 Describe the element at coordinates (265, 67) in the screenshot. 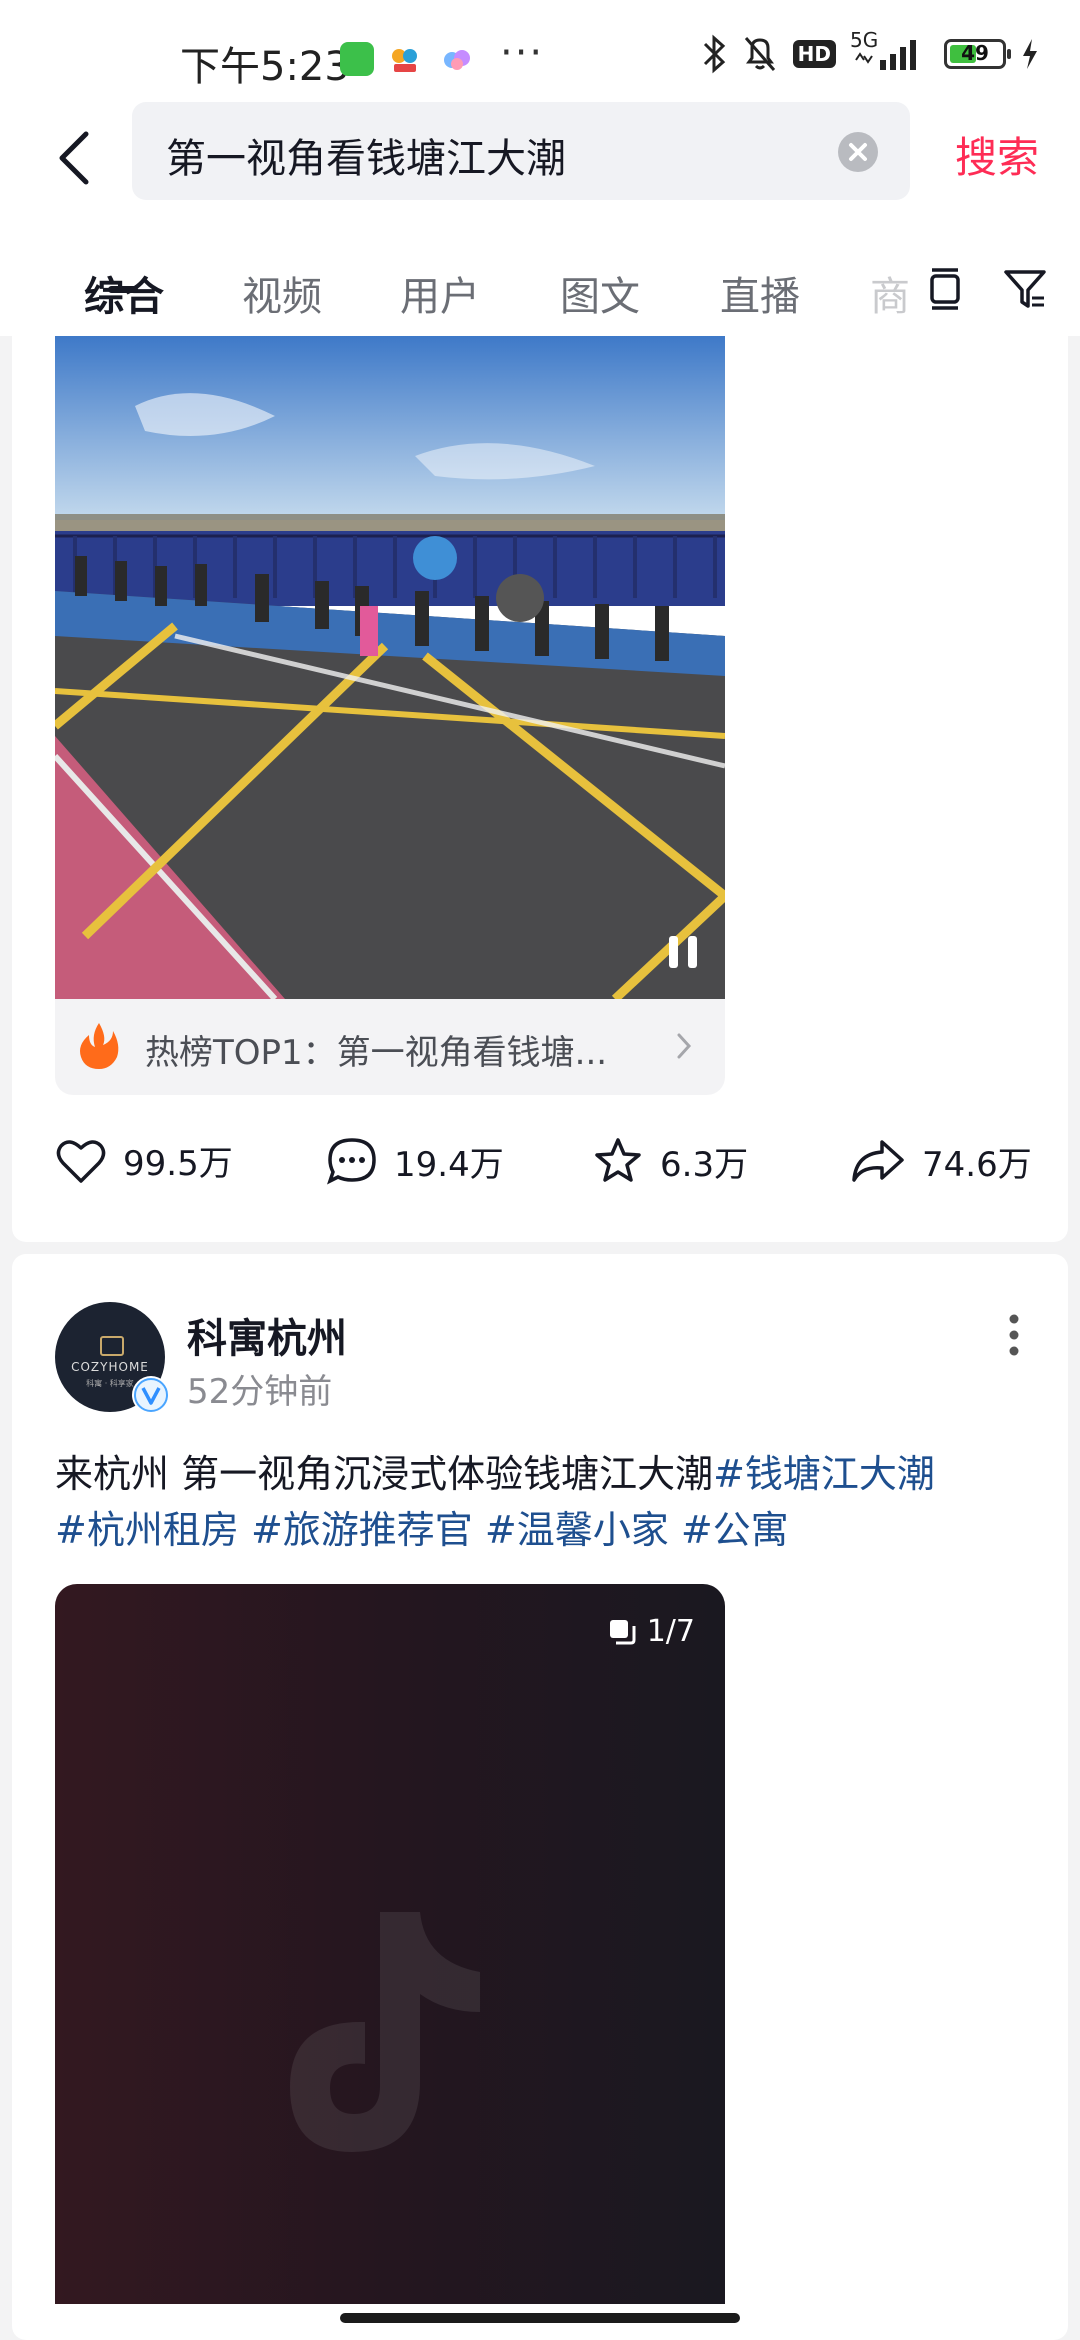

I see `status-time: 下午5:23` at that location.